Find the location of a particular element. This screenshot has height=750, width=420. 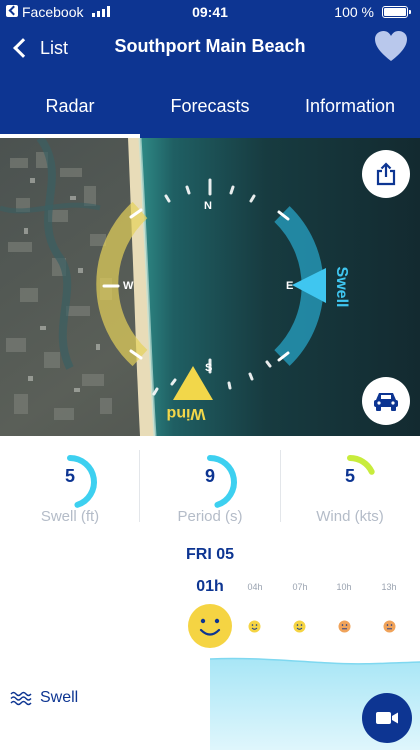

swell-value: 5 is located at coordinates (69, 476).